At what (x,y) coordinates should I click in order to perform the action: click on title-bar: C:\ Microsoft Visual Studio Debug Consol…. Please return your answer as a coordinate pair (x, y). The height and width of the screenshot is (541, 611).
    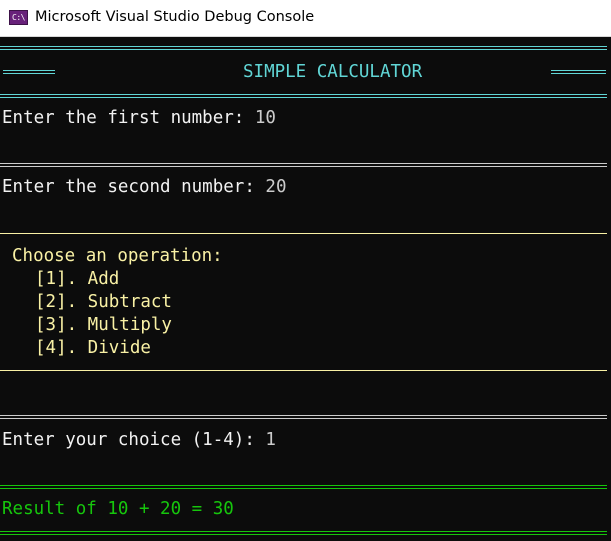
    Looking at the image, I should click on (305, 18).